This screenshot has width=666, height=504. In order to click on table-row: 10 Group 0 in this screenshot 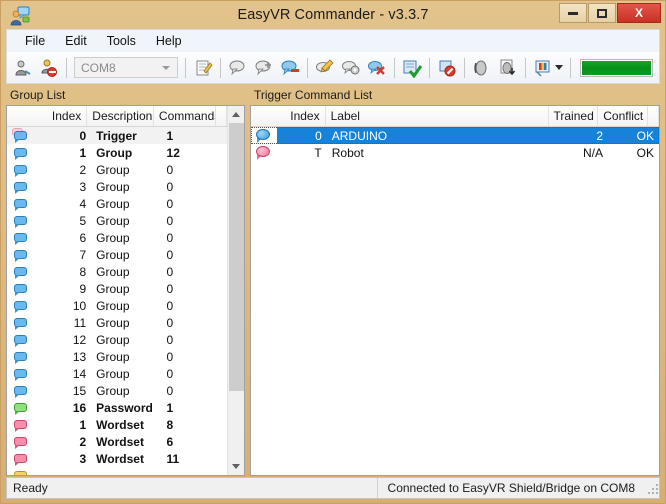, I will do `click(117, 305)`.